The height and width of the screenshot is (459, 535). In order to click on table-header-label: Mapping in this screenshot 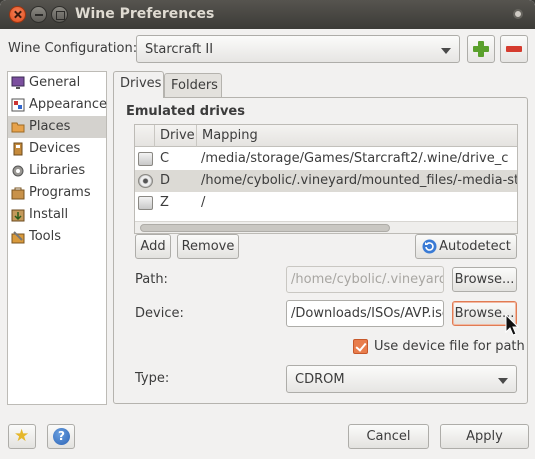, I will do `click(230, 135)`.